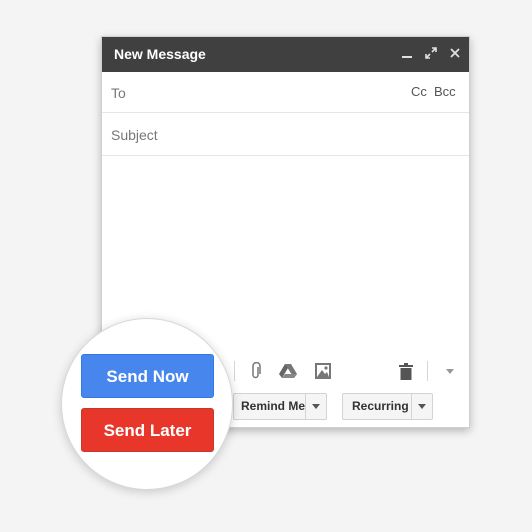  I want to click on to-label: To, so click(118, 93).